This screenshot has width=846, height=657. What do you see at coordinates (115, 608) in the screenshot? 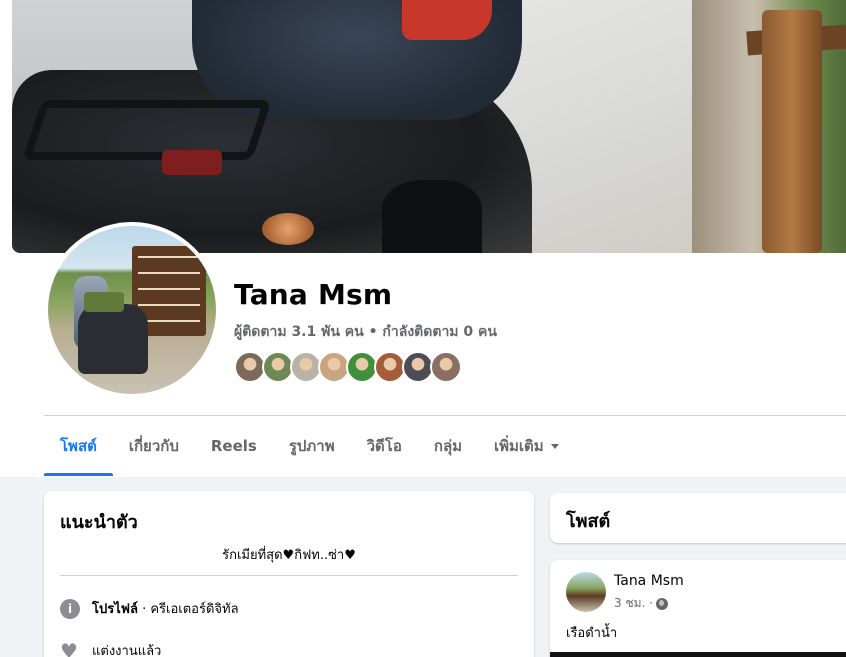
I see `intro-profile-label: โปรไฟล์` at bounding box center [115, 608].